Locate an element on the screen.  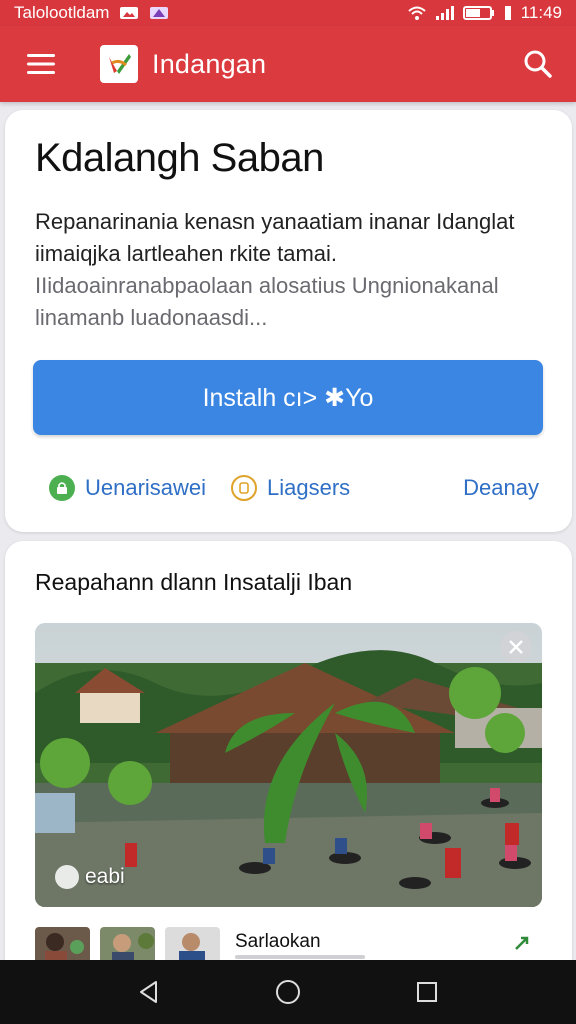
install-button: Instalh cı> ✱Yo is located at coordinates (288, 397).